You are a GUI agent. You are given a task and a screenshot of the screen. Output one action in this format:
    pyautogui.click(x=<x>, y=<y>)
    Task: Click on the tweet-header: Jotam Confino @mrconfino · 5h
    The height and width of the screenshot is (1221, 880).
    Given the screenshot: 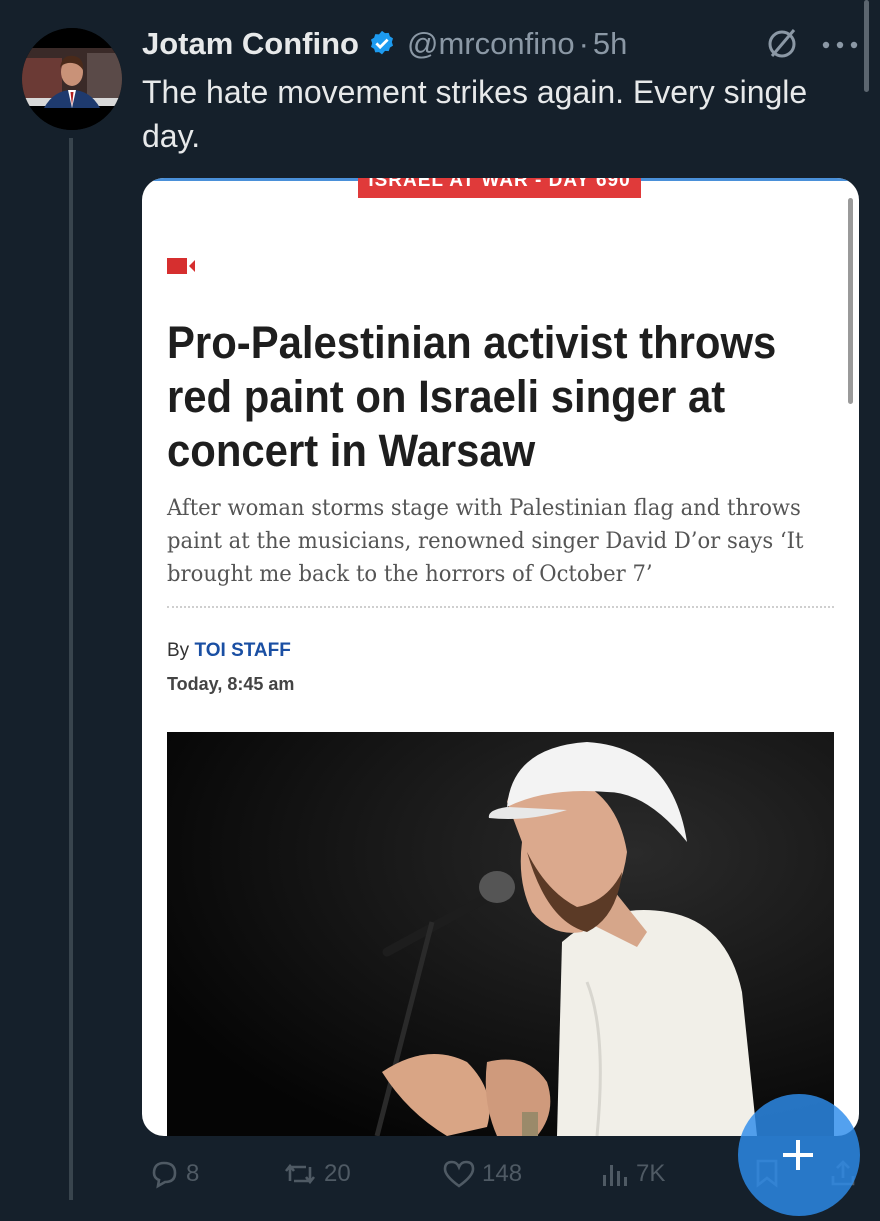 What is the action you would take?
    pyautogui.click(x=384, y=44)
    